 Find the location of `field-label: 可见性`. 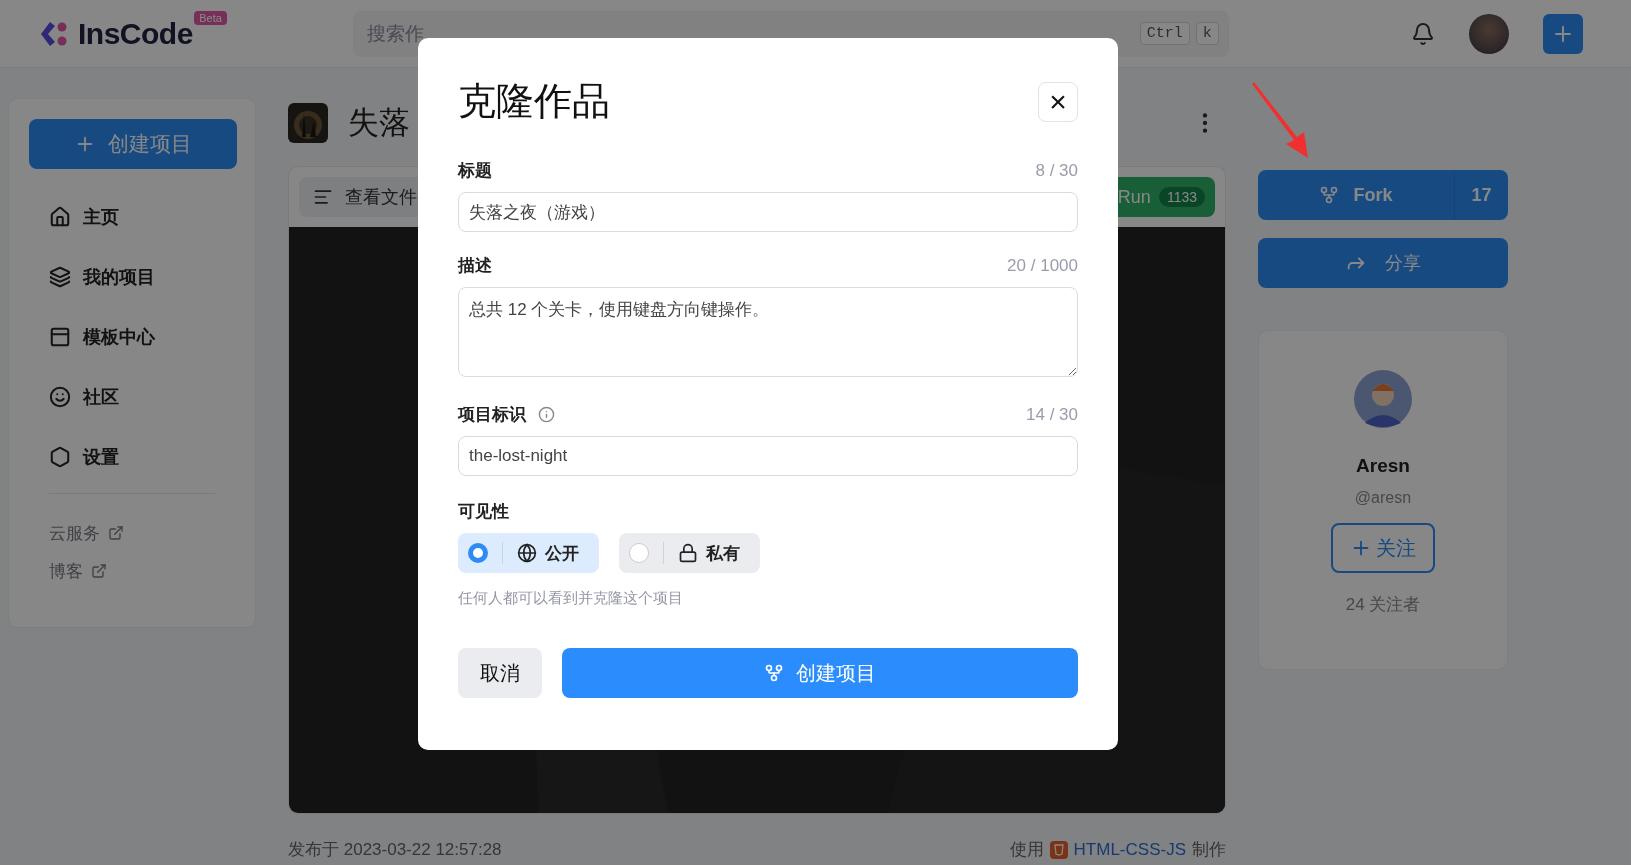

field-label: 可见性 is located at coordinates (484, 512).